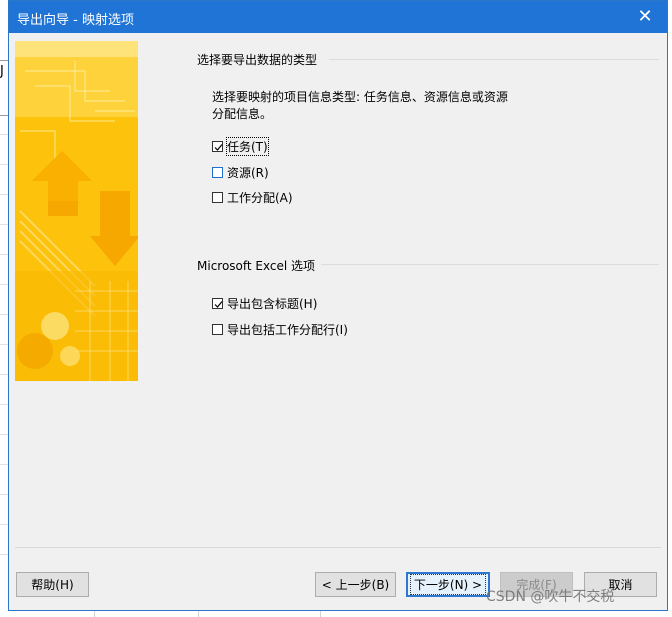  I want to click on checkbox-assignments-label: 工作分配(A), so click(260, 197).